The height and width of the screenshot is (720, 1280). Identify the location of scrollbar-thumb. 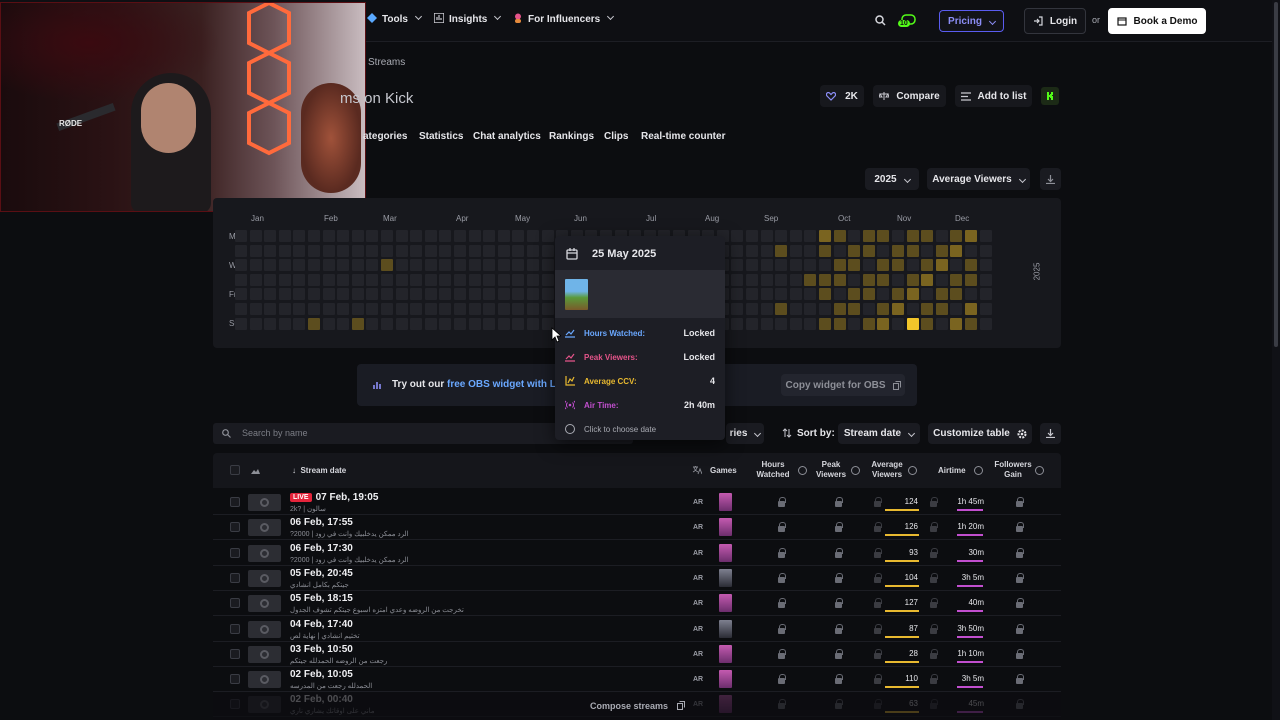
(1276, 174).